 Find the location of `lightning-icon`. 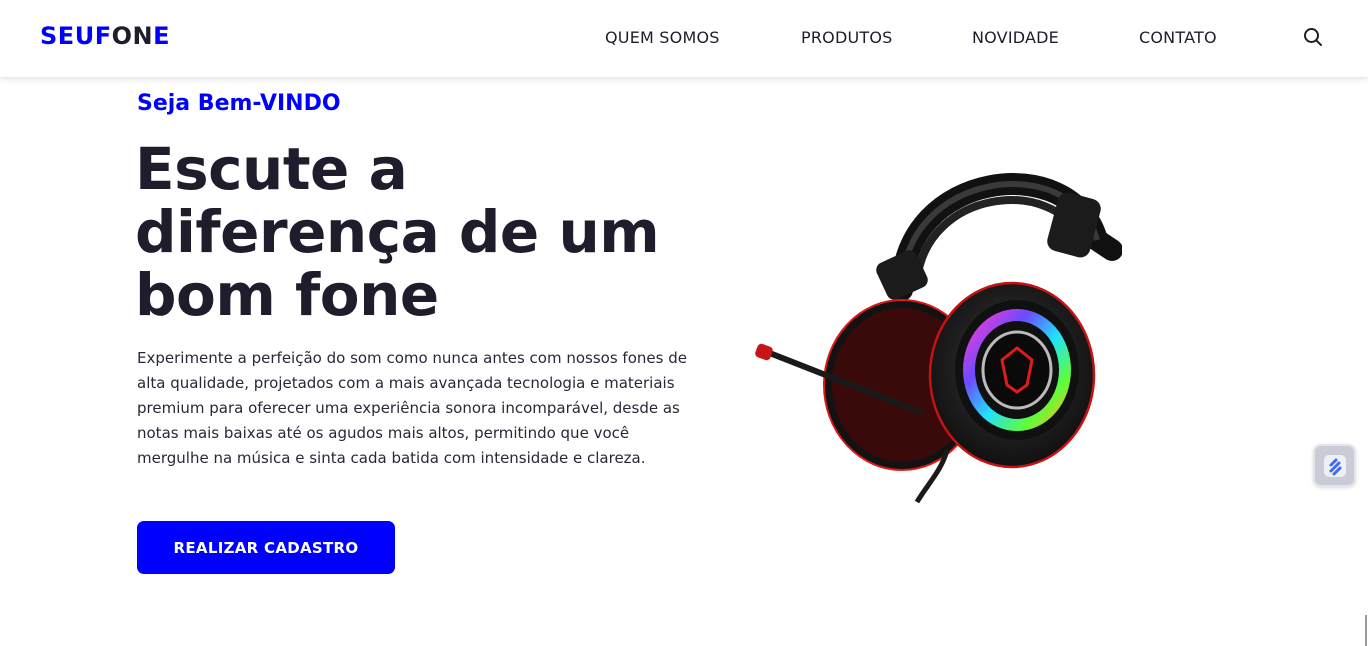

lightning-icon is located at coordinates (1334, 465).